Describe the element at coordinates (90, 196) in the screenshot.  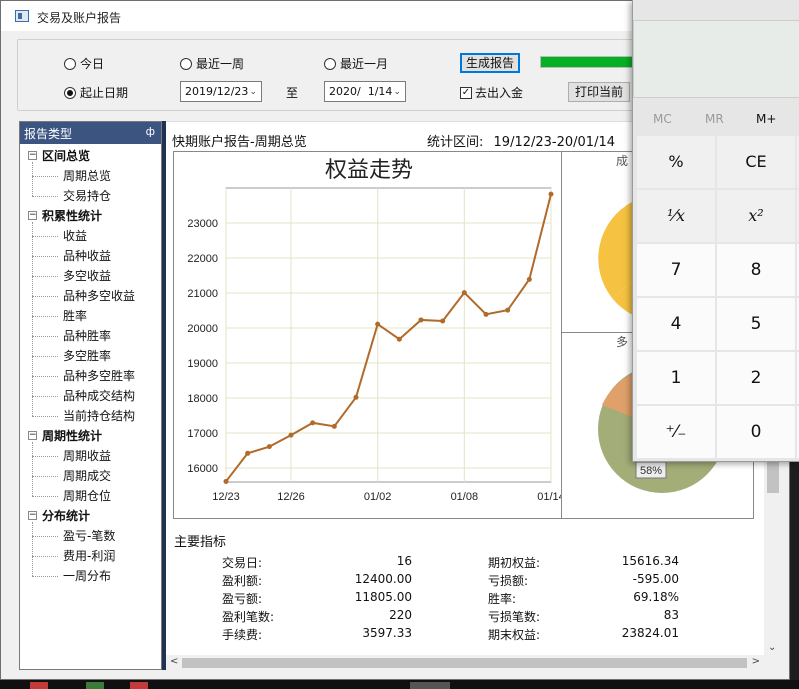
I see `tree-item: 交易持仓` at that location.